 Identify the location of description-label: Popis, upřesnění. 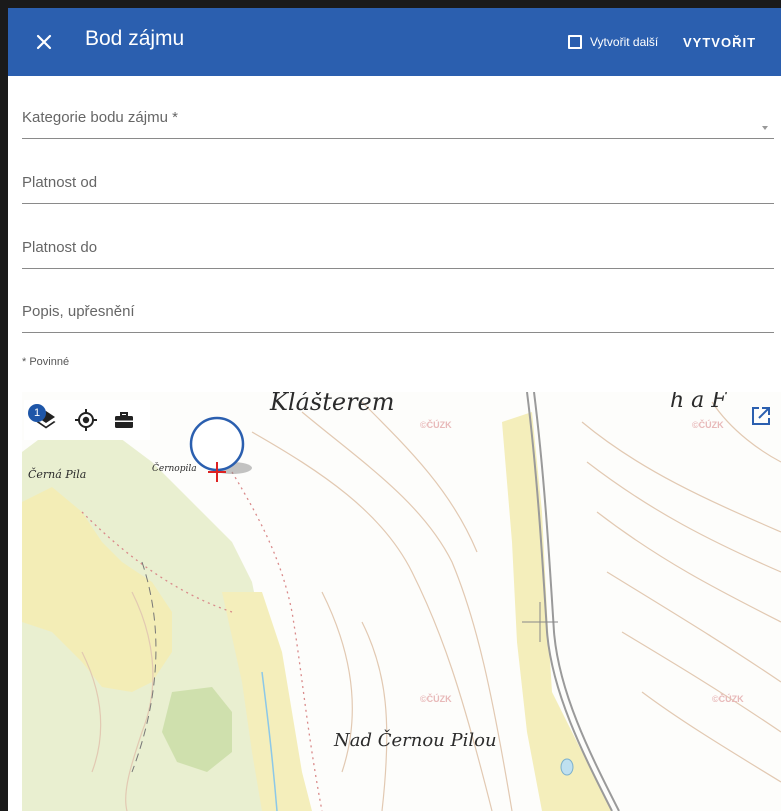
(78, 311).